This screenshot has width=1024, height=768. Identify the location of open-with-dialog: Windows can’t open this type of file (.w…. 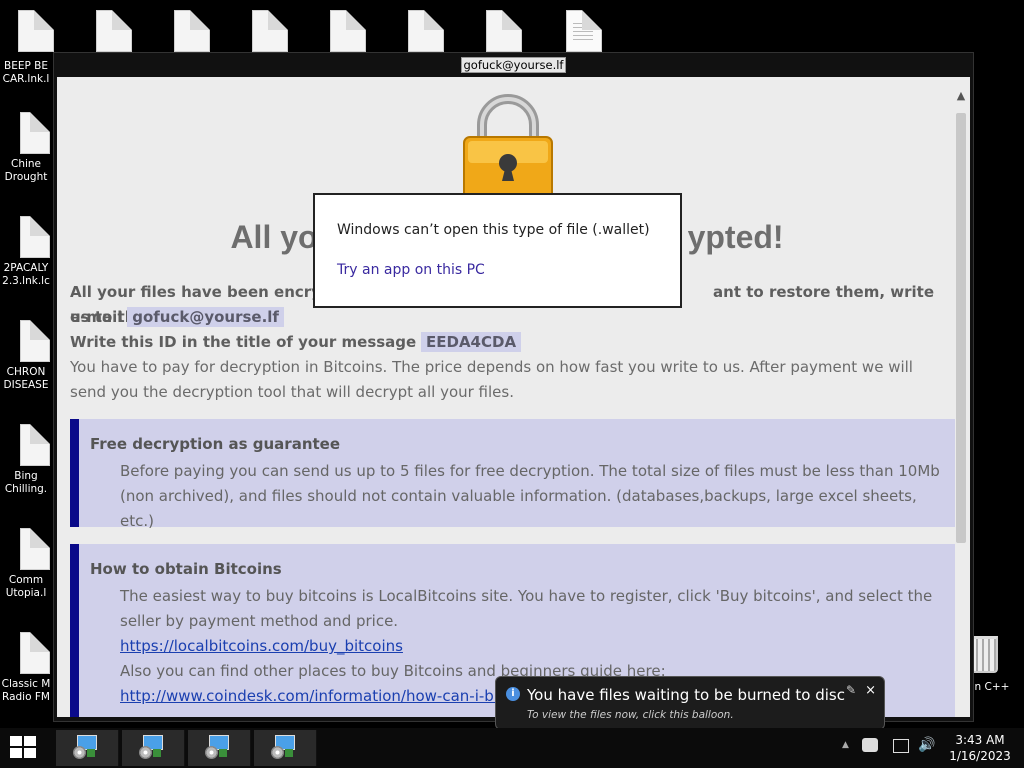
(497, 250).